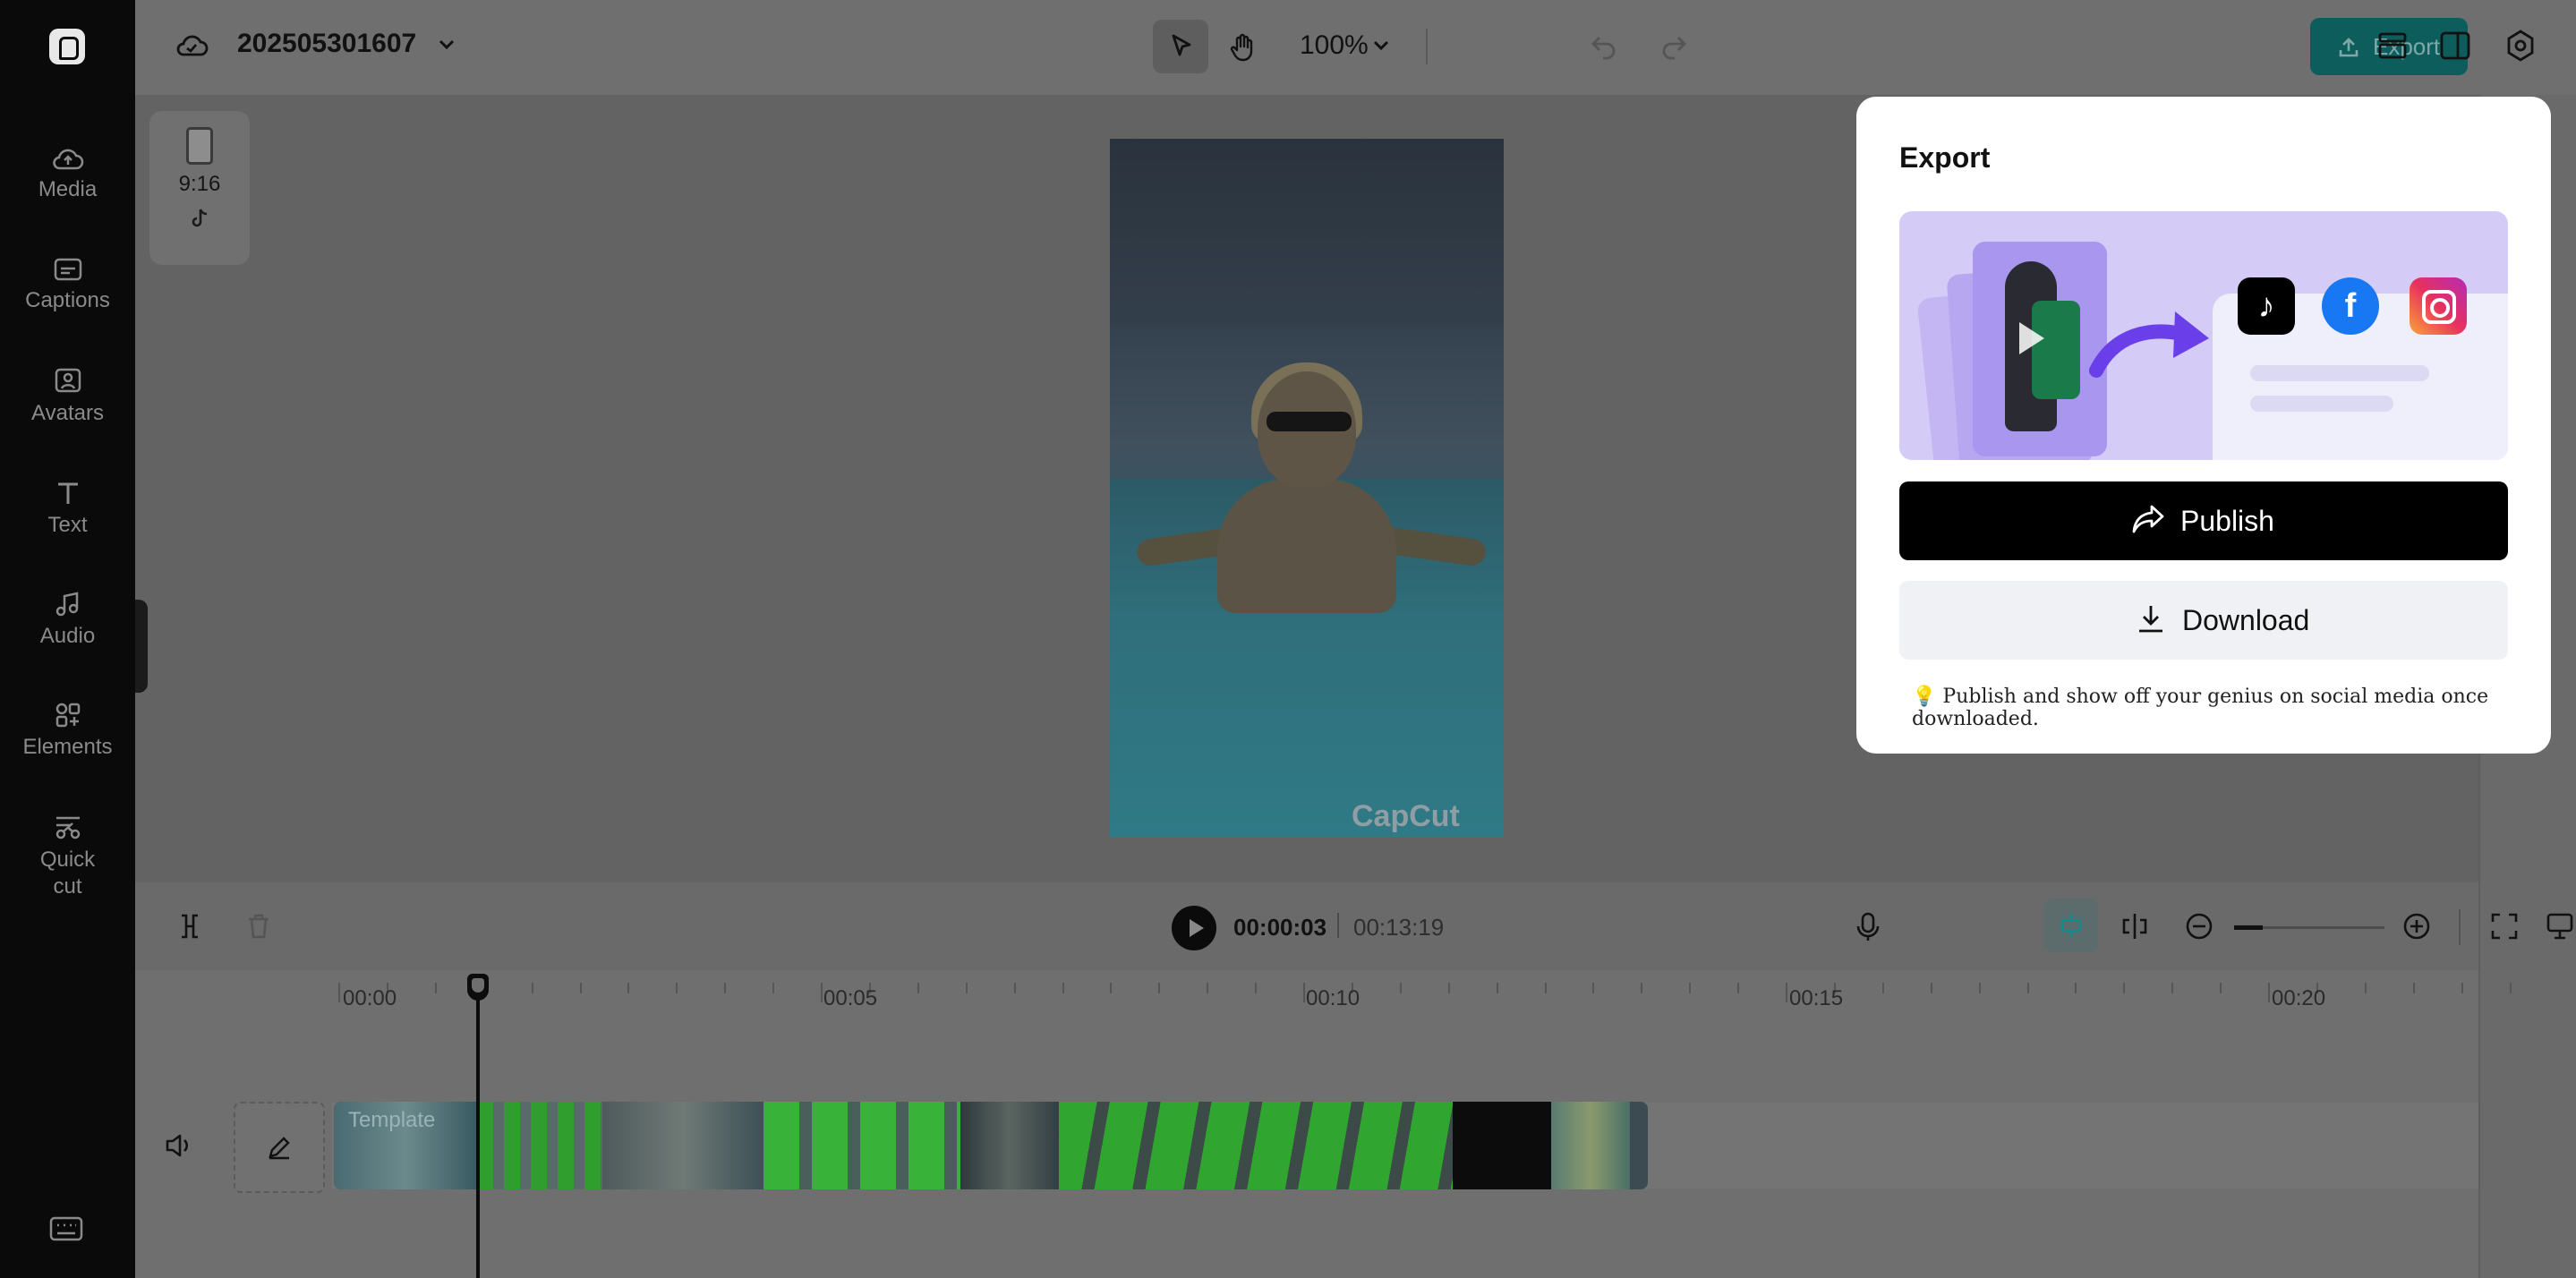 The width and height of the screenshot is (2576, 1278). Describe the element at coordinates (180, 1145) in the screenshot. I see `volume-icon` at that location.